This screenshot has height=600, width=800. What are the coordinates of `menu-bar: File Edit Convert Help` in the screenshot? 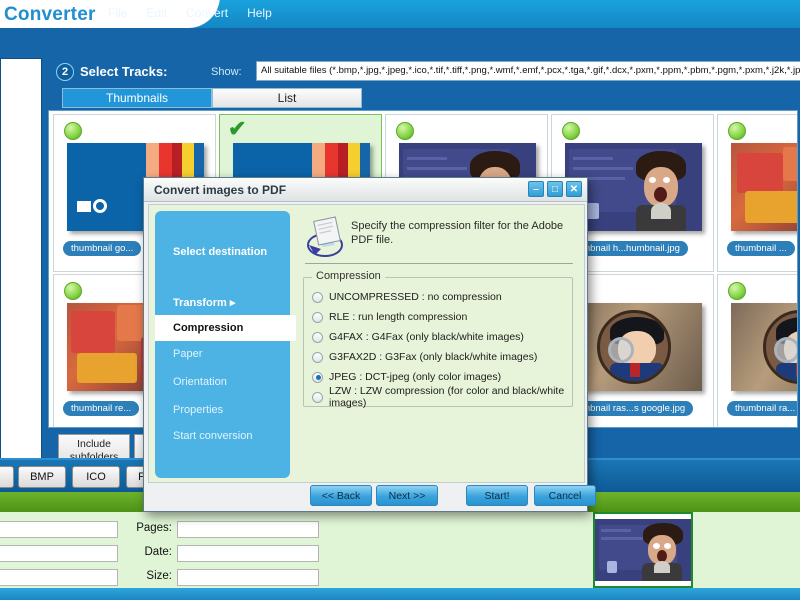 It's located at (190, 13).